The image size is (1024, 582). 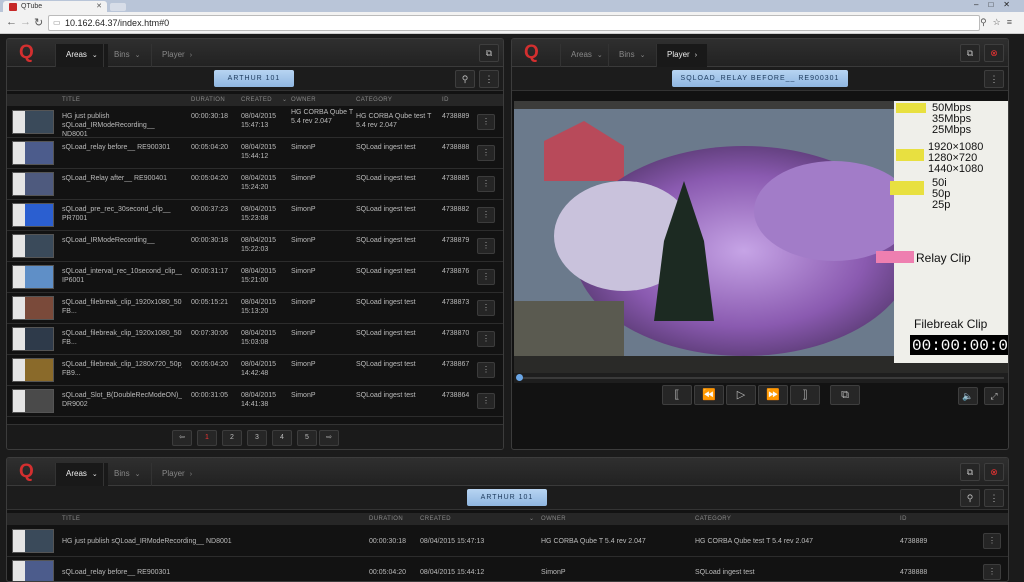 I want to click on volume-icon: 🔈, so click(x=968, y=396).